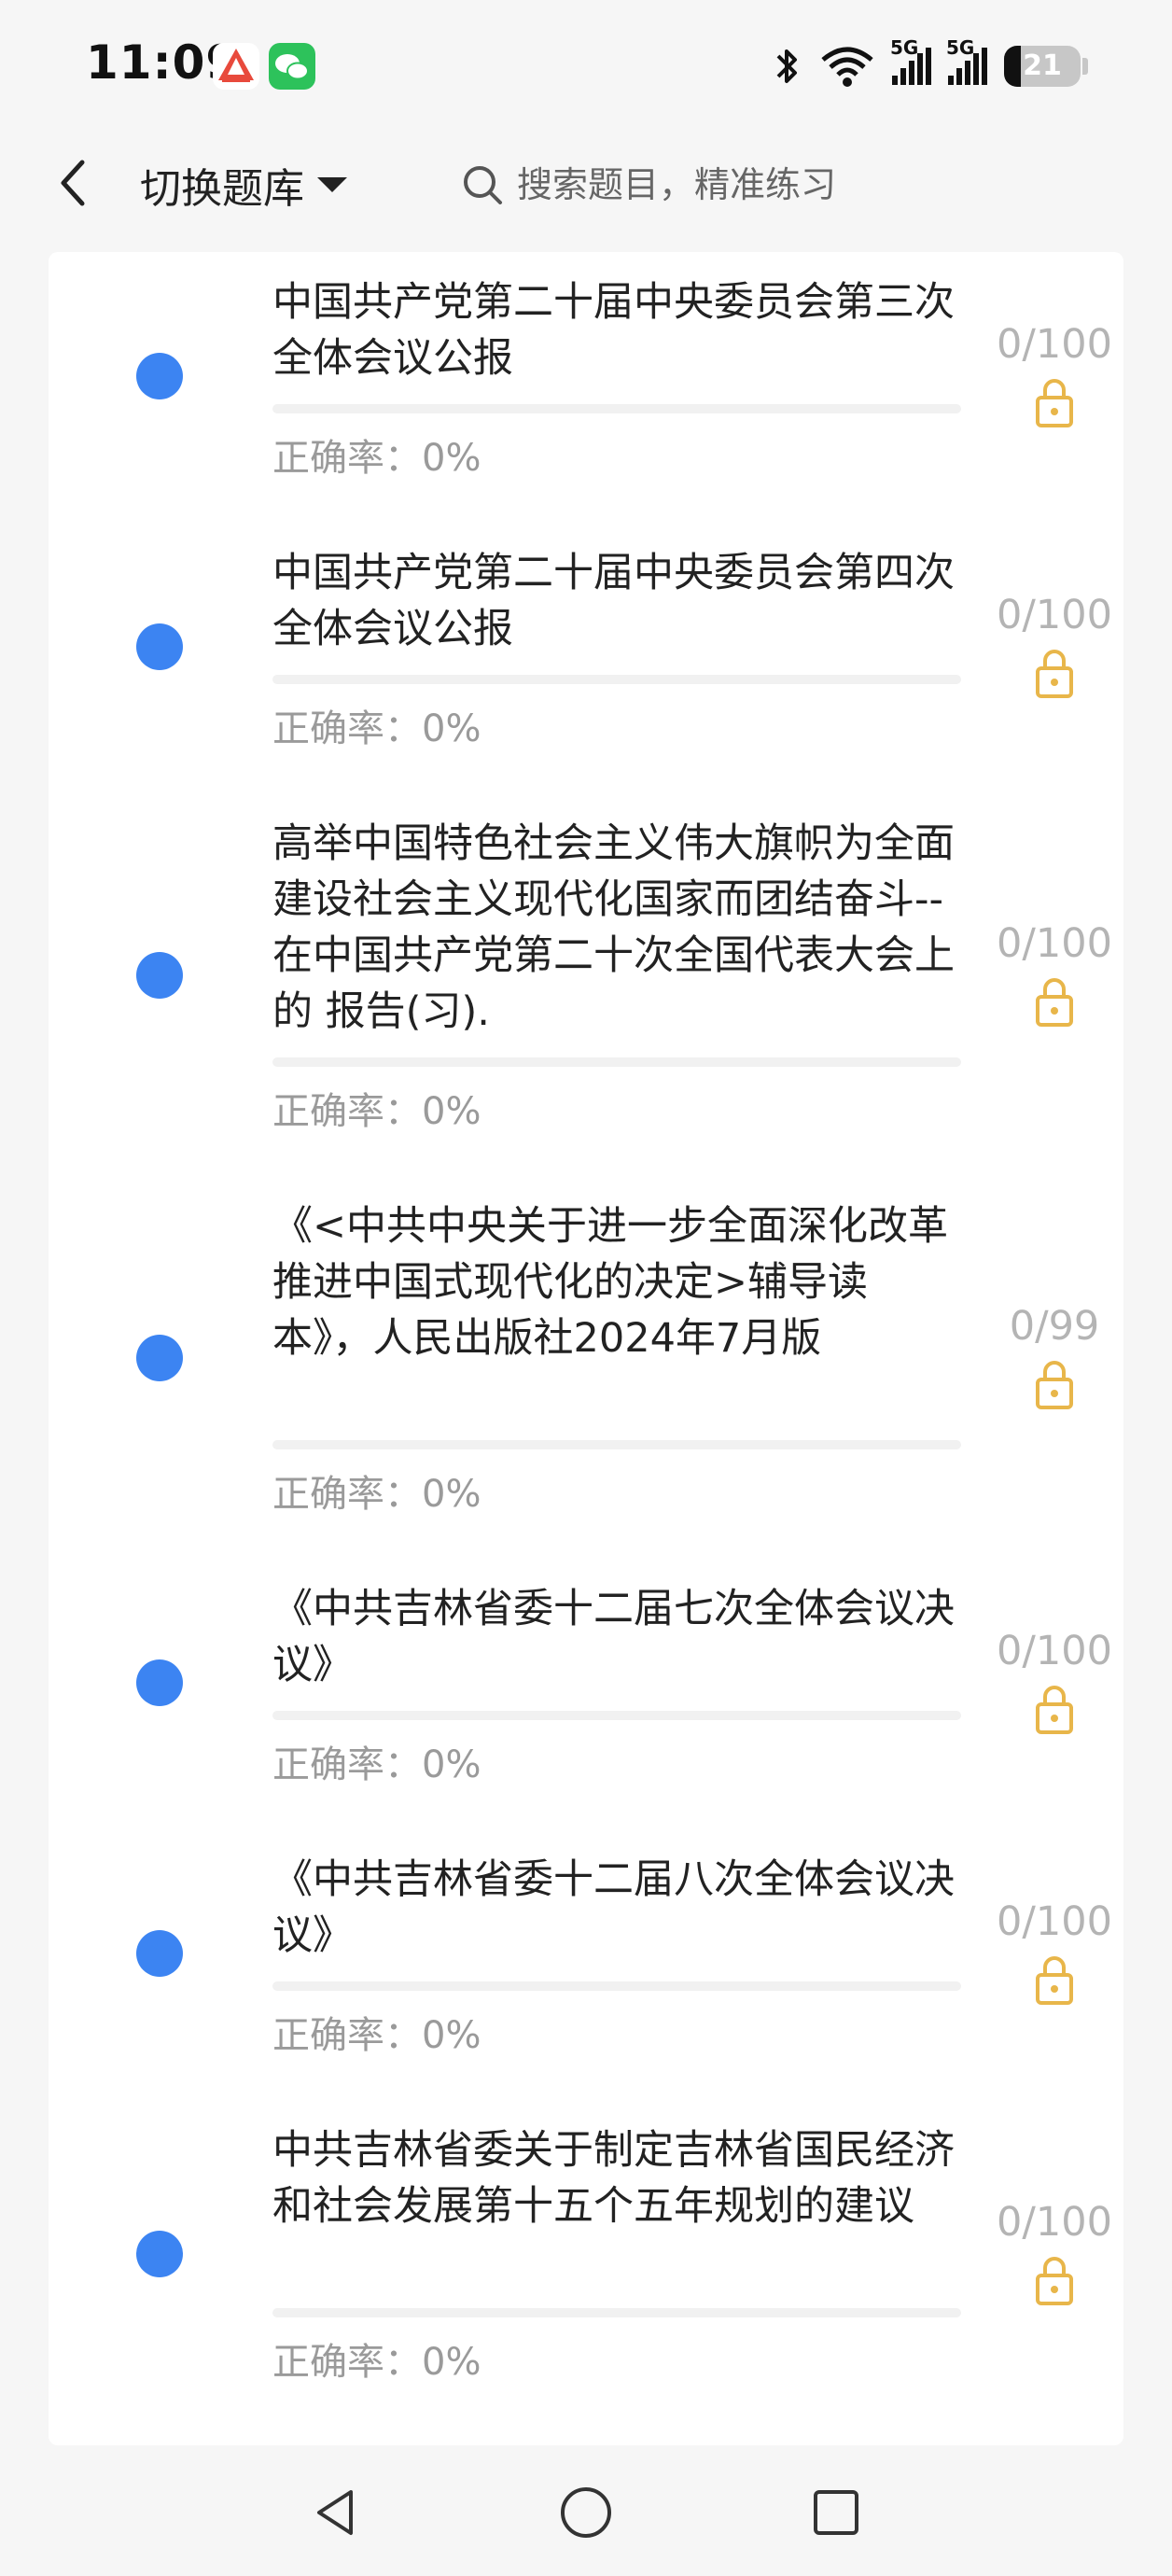 This screenshot has height=2576, width=1172. Describe the element at coordinates (797, 184) in the screenshot. I see `search-input` at that location.